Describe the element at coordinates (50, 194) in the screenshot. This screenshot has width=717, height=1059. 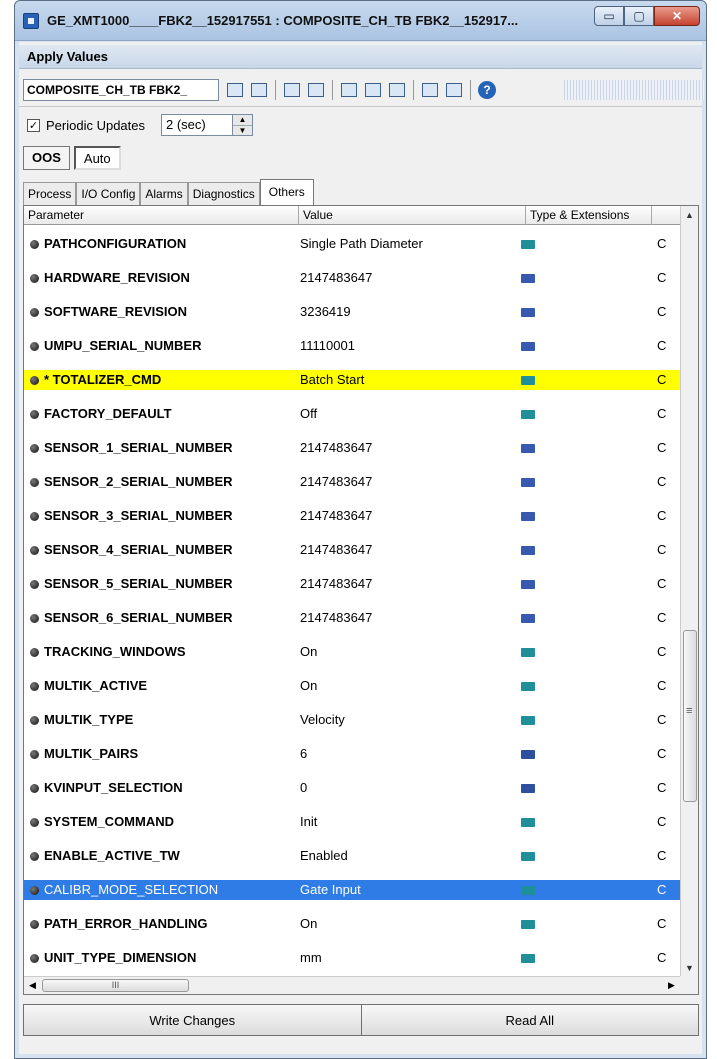
I see `tab-process: Process` at that location.